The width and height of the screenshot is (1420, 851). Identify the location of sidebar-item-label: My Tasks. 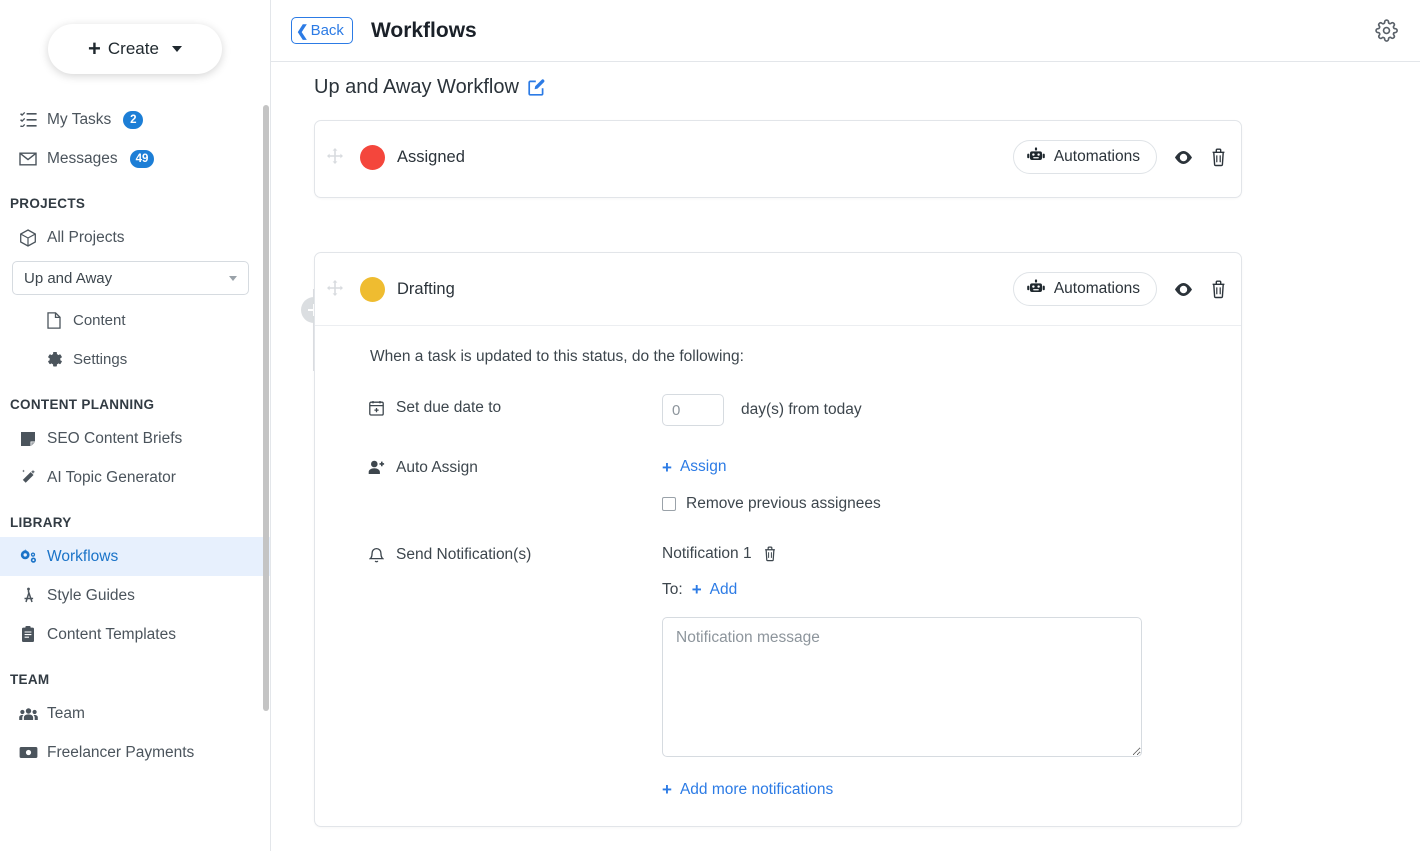
(79, 119).